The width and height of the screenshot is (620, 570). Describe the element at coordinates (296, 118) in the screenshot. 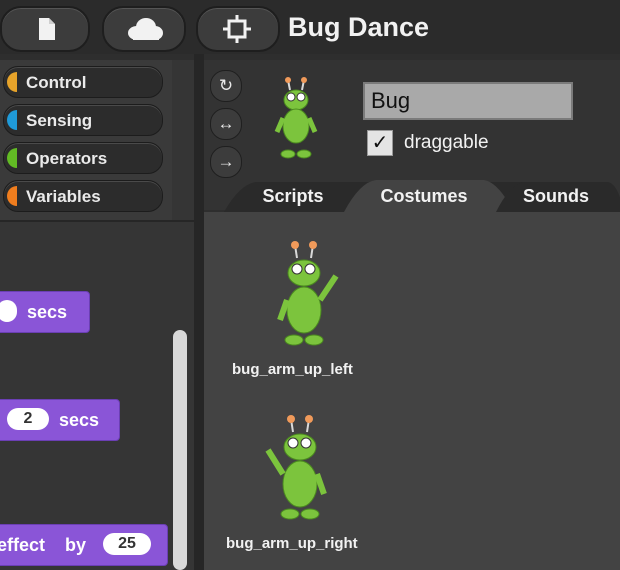

I see `sprite-thumbnail` at that location.